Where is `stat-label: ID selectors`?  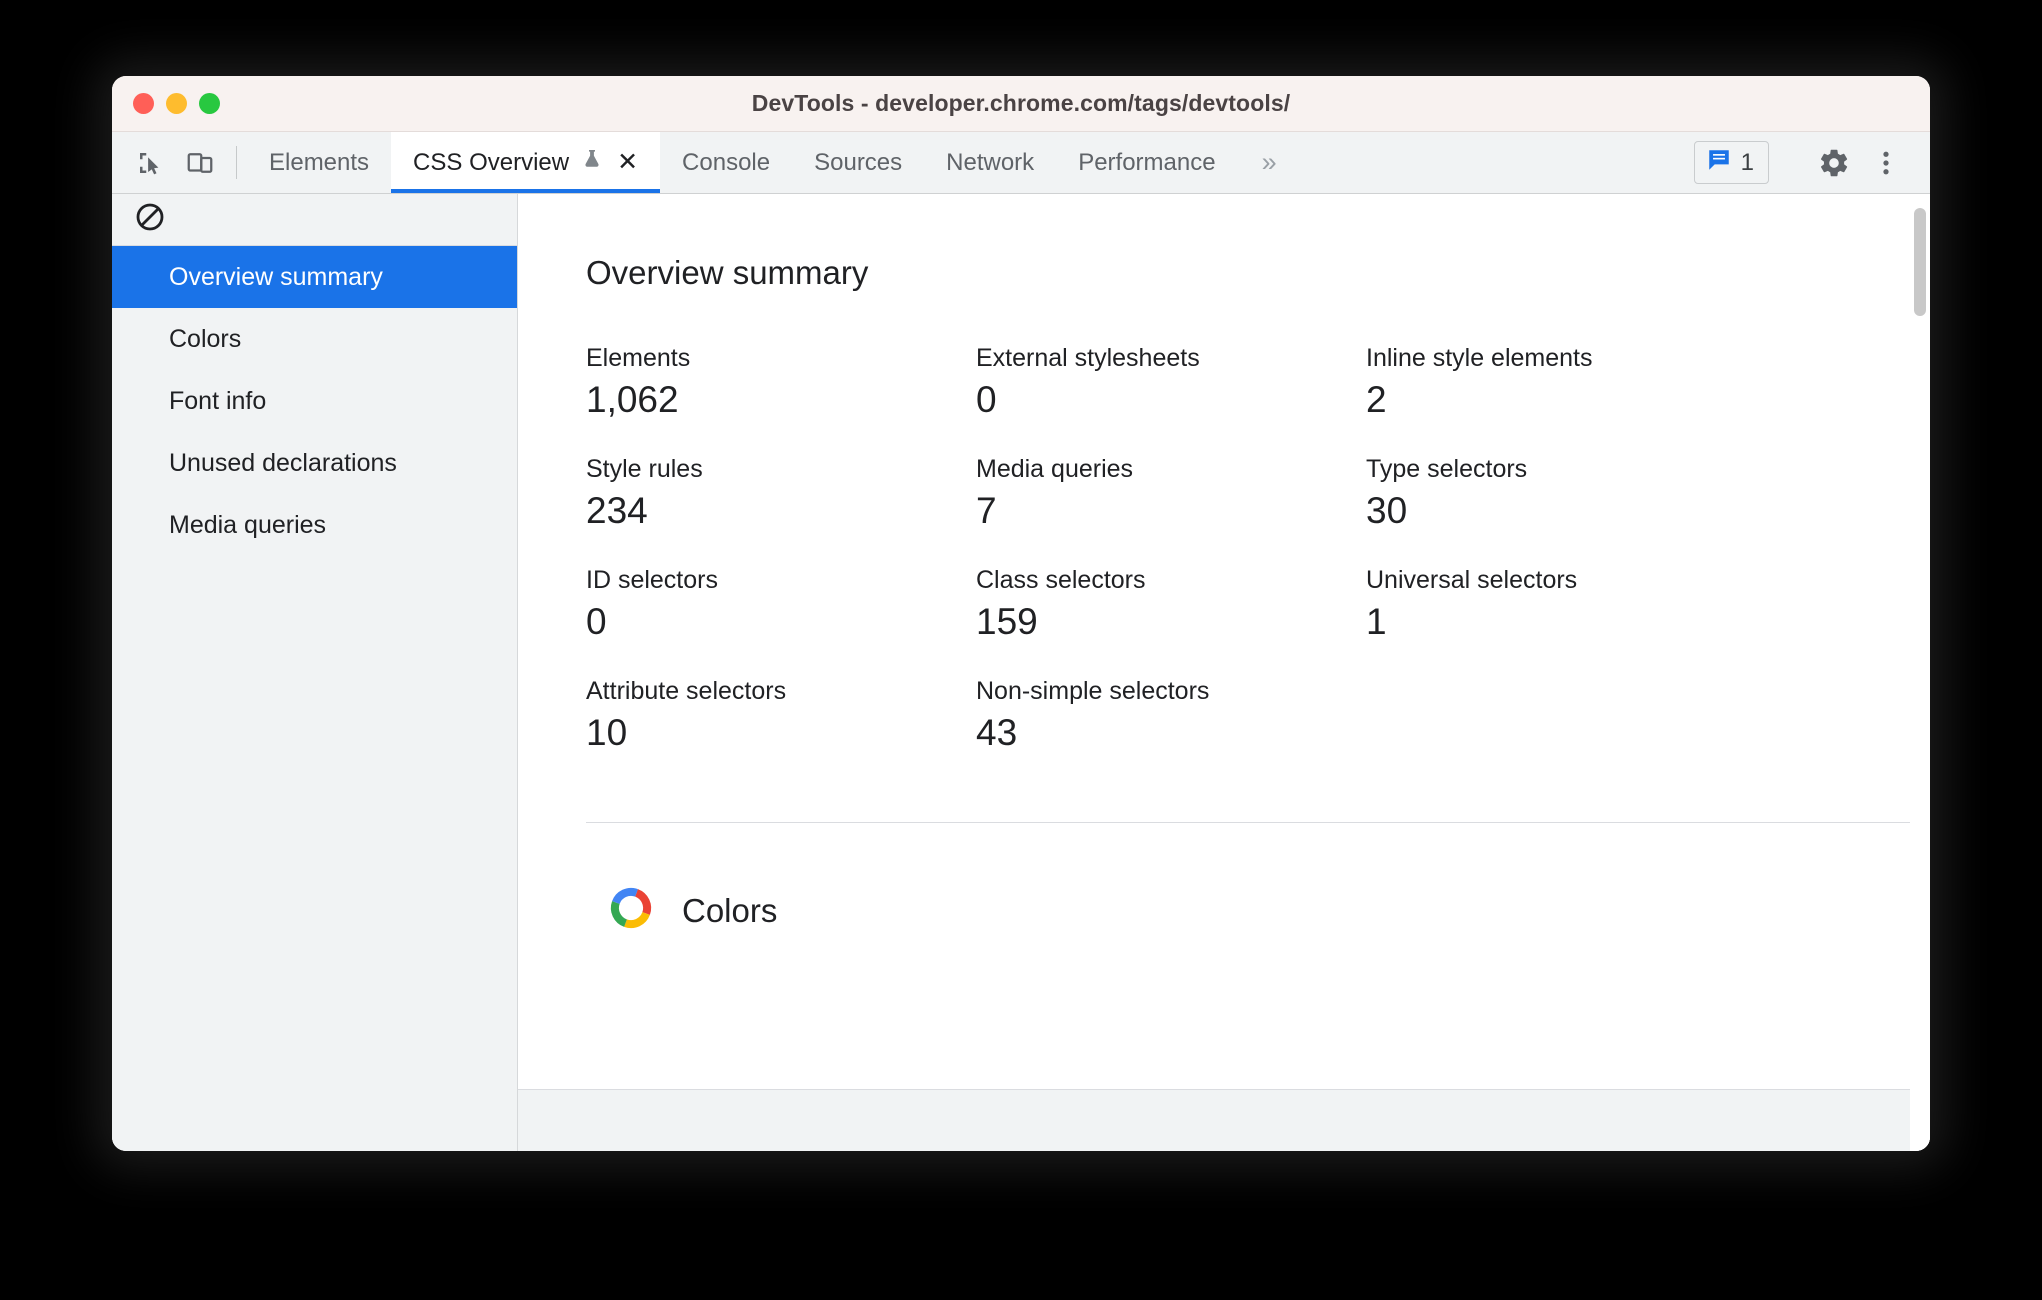 stat-label: ID selectors is located at coordinates (652, 580).